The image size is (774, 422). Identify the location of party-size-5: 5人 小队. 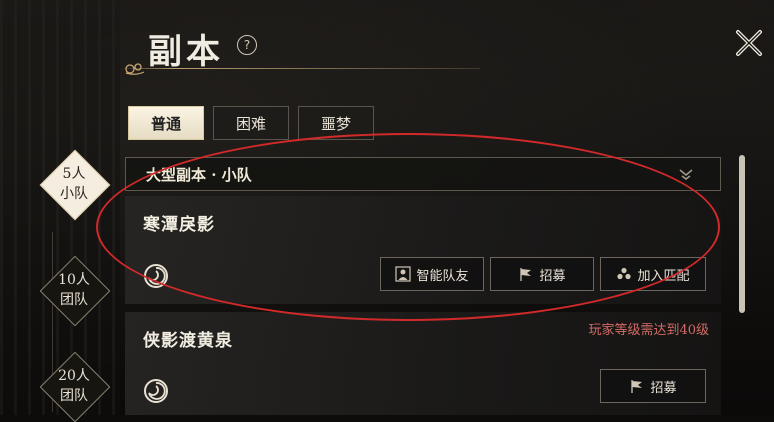
(75, 185).